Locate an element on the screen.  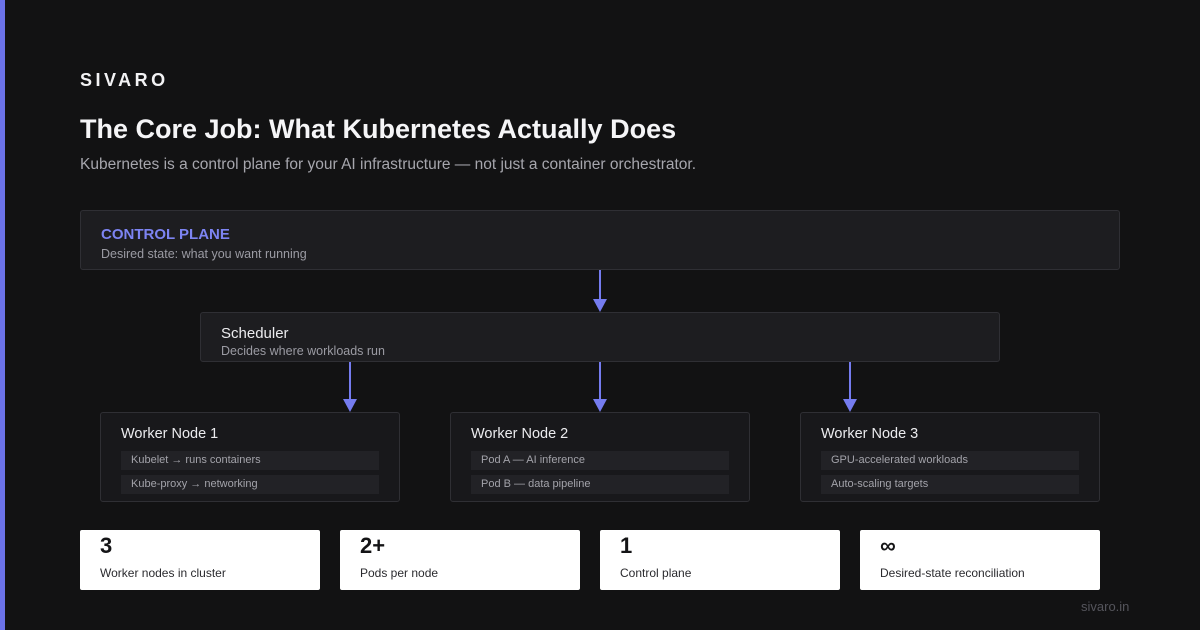
stat-card-reconciliation: ∞ Desired-state reconciliation is located at coordinates (980, 560).